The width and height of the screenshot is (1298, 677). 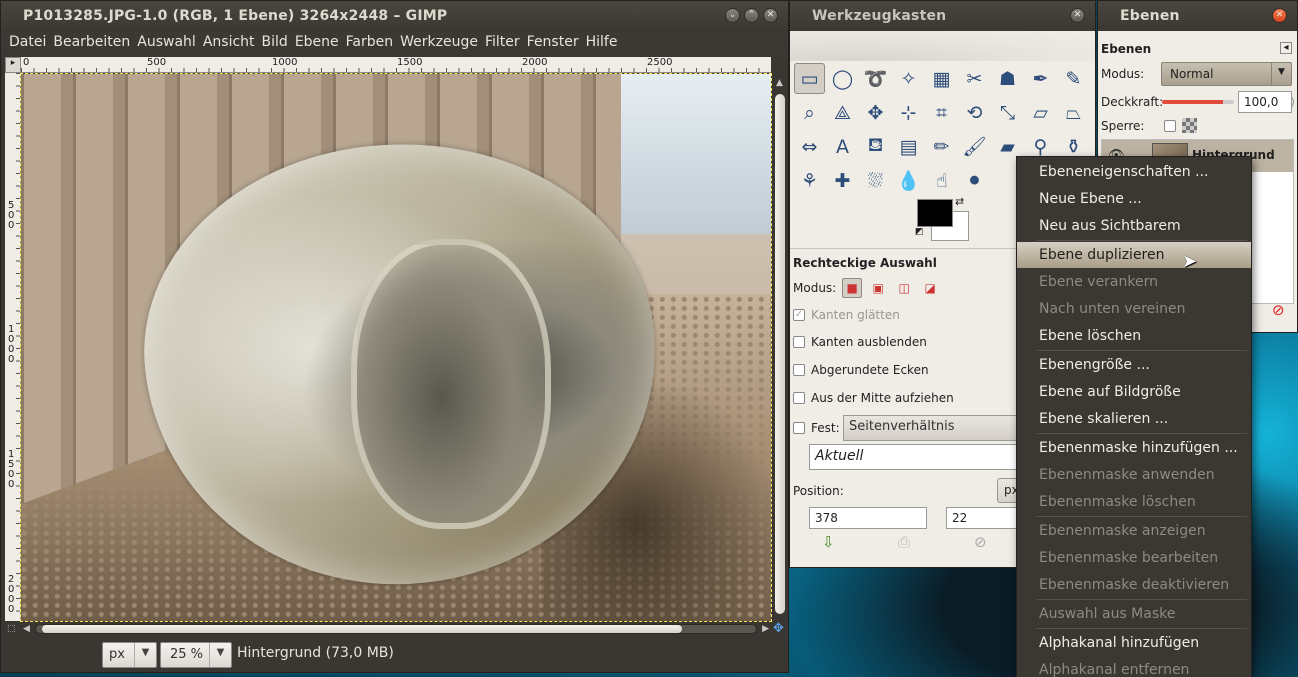 What do you see at coordinates (875, 180) in the screenshot?
I see `perspective-clone-icon: ⛆` at bounding box center [875, 180].